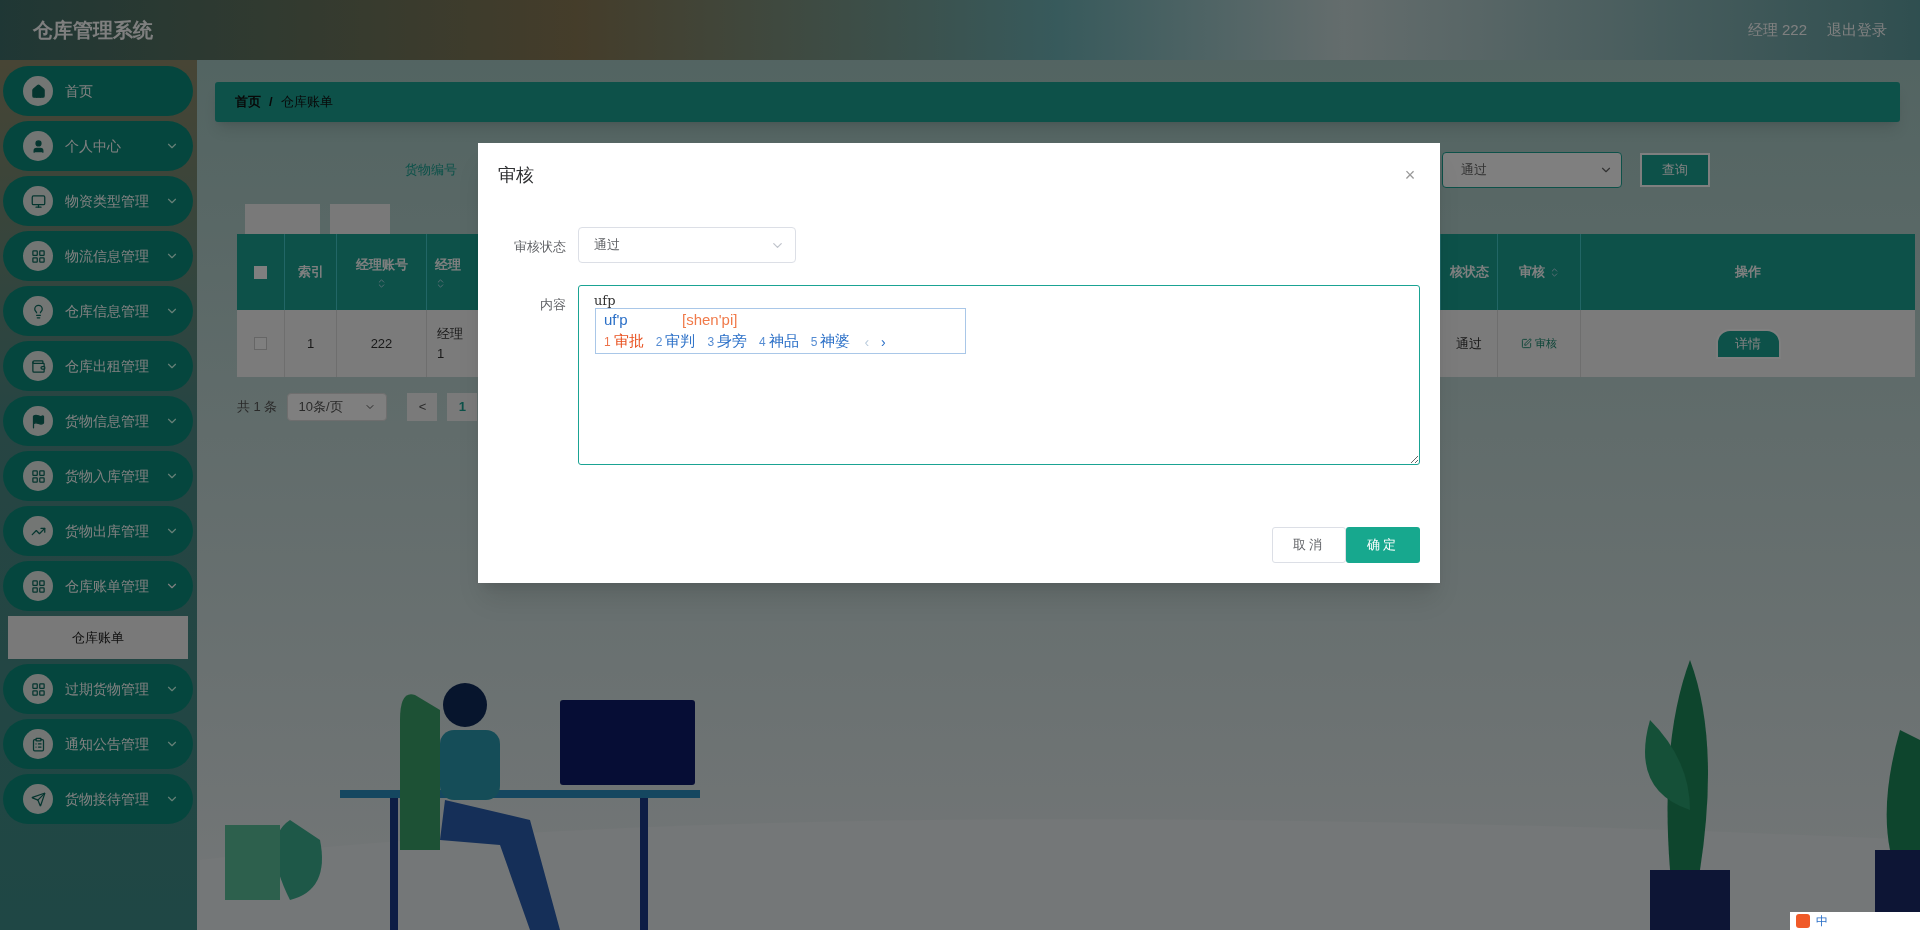 The image size is (1920, 930). I want to click on sidebar-item: 货物入库管理, so click(98, 476).